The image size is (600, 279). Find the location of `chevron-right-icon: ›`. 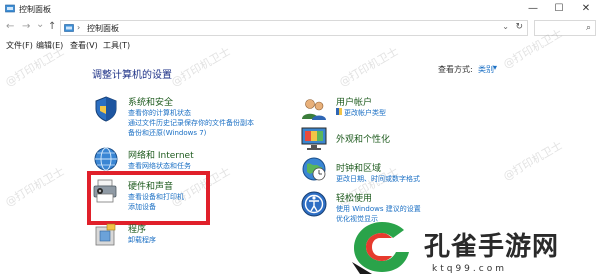

chevron-right-icon: › is located at coordinates (79, 27).